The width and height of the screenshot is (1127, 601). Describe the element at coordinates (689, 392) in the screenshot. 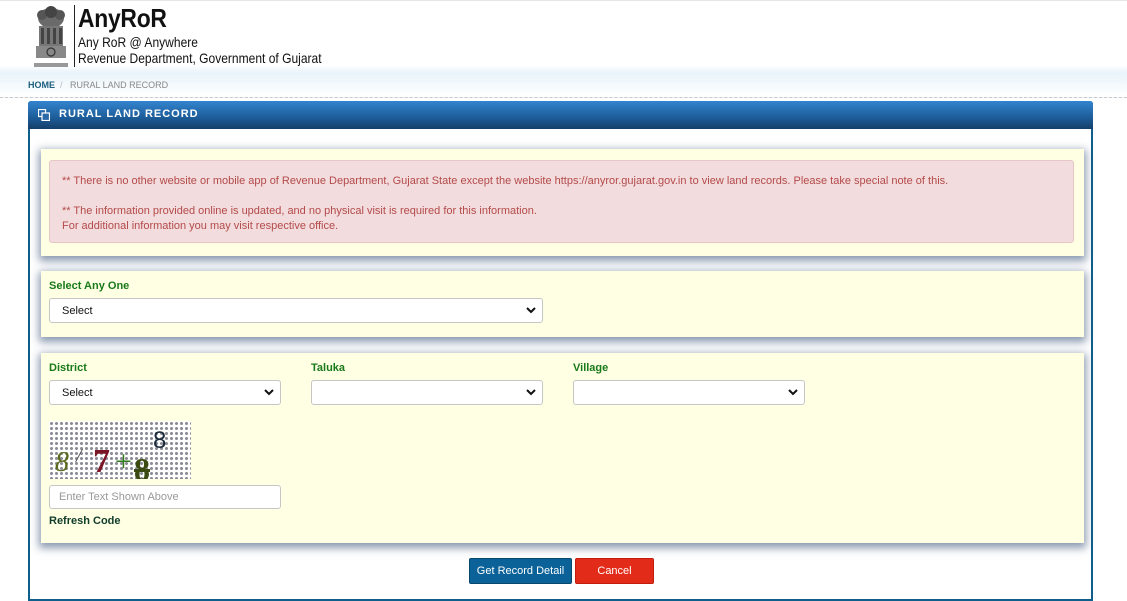

I see `village-select` at that location.